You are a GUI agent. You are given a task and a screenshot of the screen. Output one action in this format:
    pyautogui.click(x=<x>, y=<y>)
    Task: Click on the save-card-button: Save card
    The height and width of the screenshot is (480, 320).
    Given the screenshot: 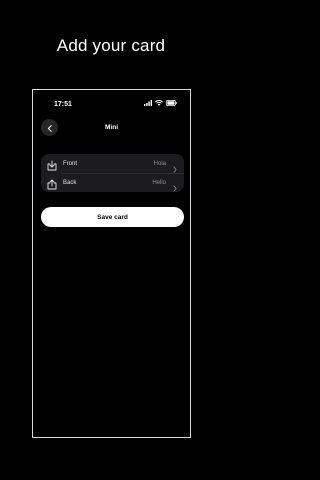 What is the action you would take?
    pyautogui.click(x=112, y=217)
    